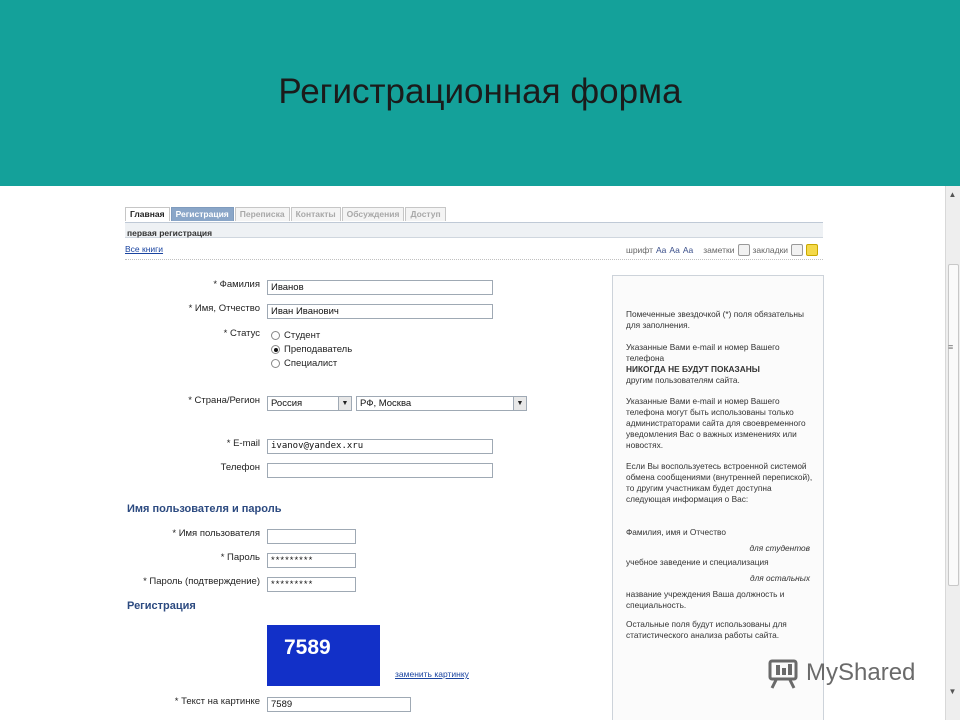 Image resolution: width=960 pixels, height=720 pixels. What do you see at coordinates (861, 672) in the screenshot?
I see `watermark-text: MyShared` at bounding box center [861, 672].